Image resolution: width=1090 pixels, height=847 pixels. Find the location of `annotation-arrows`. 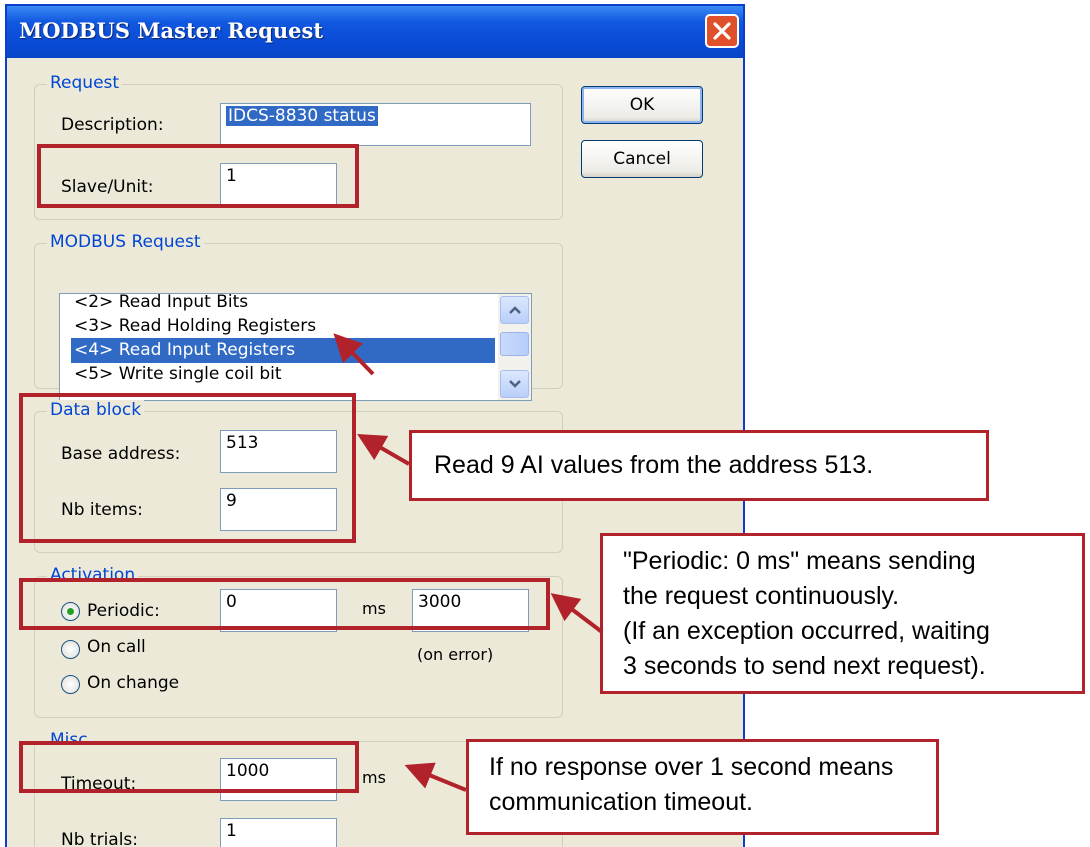

annotation-arrows is located at coordinates (468, 562).